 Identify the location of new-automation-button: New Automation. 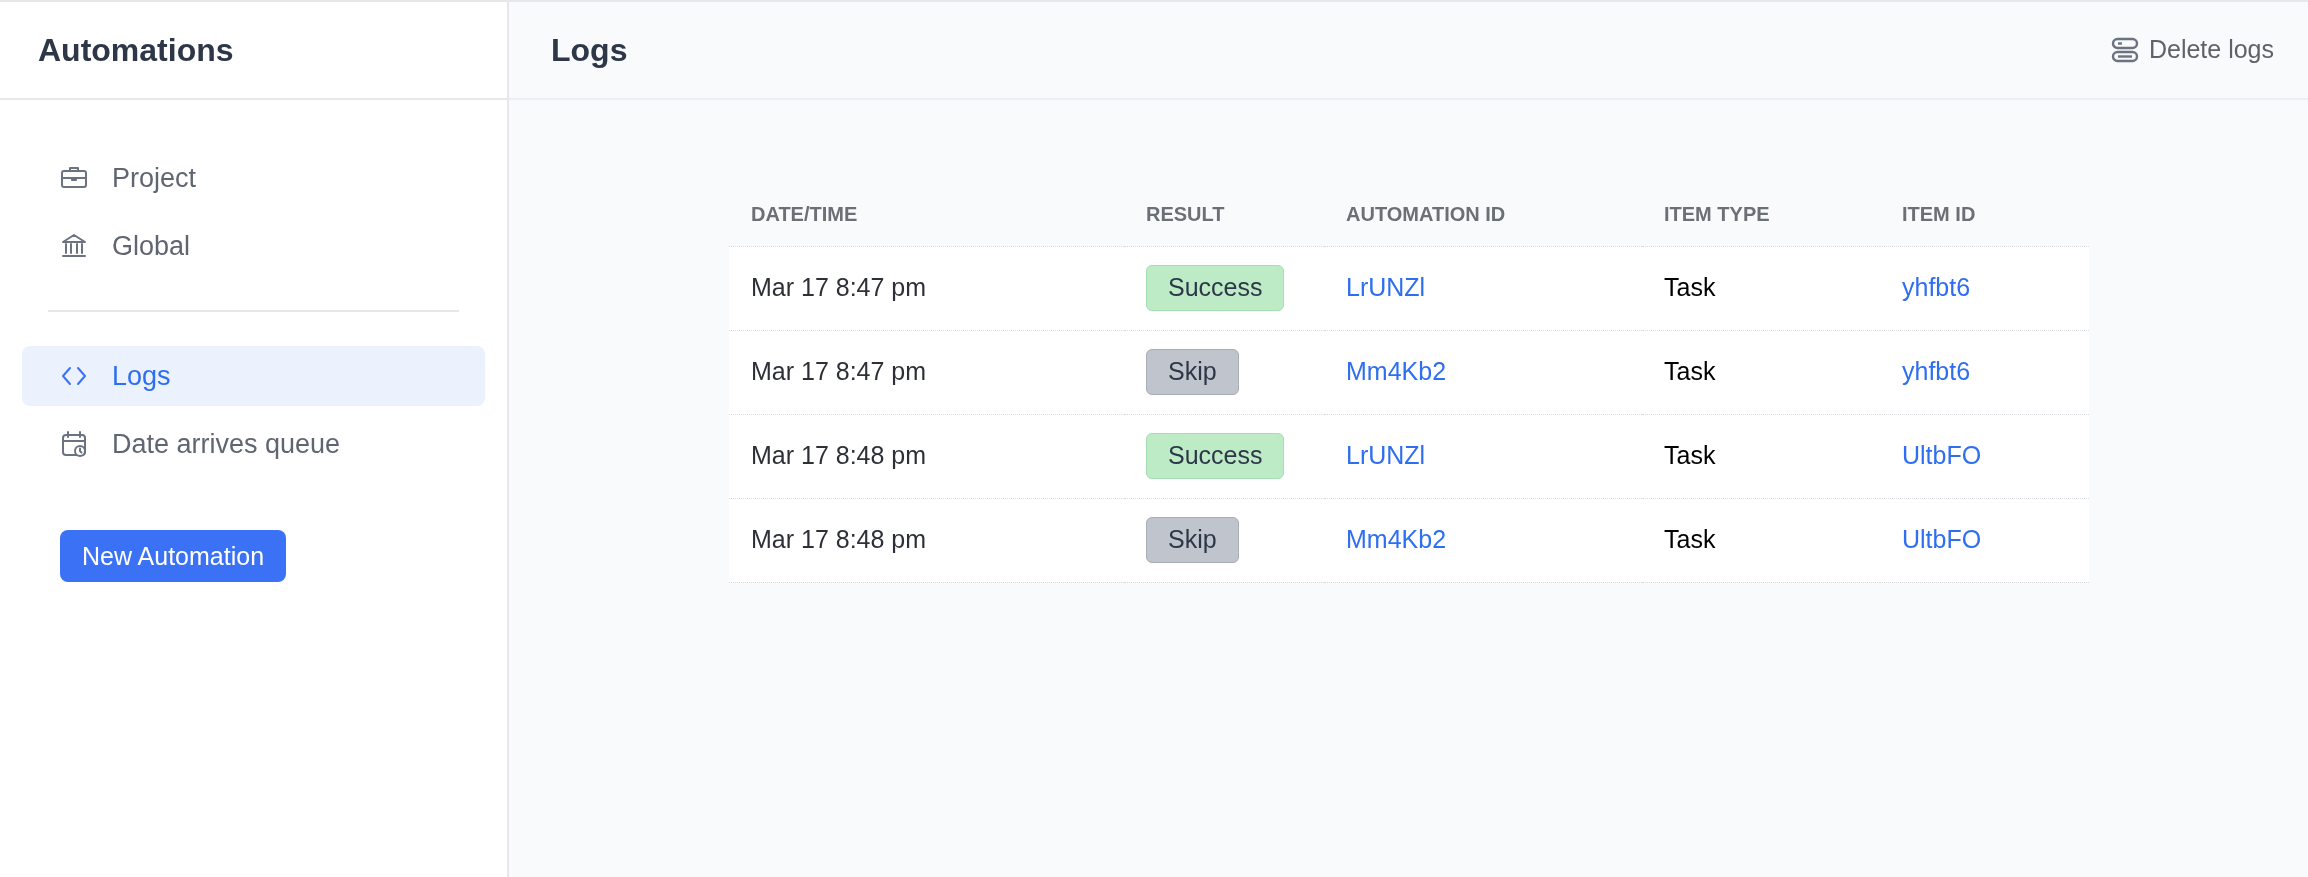
(173, 556).